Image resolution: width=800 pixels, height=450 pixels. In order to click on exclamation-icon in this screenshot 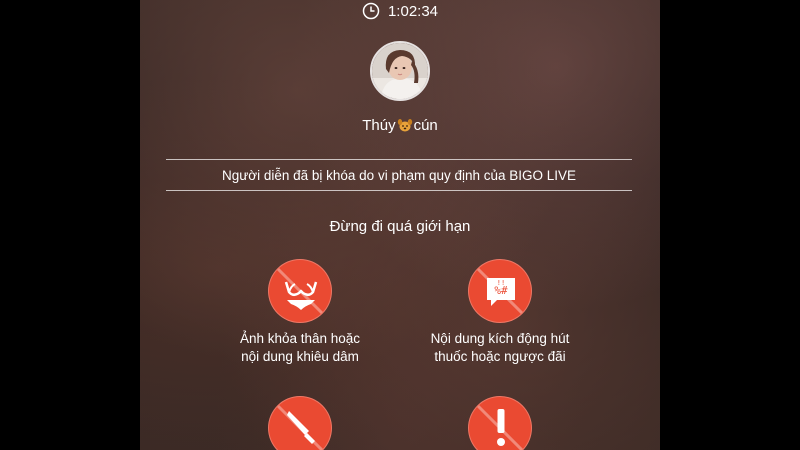, I will do `click(500, 426)`.